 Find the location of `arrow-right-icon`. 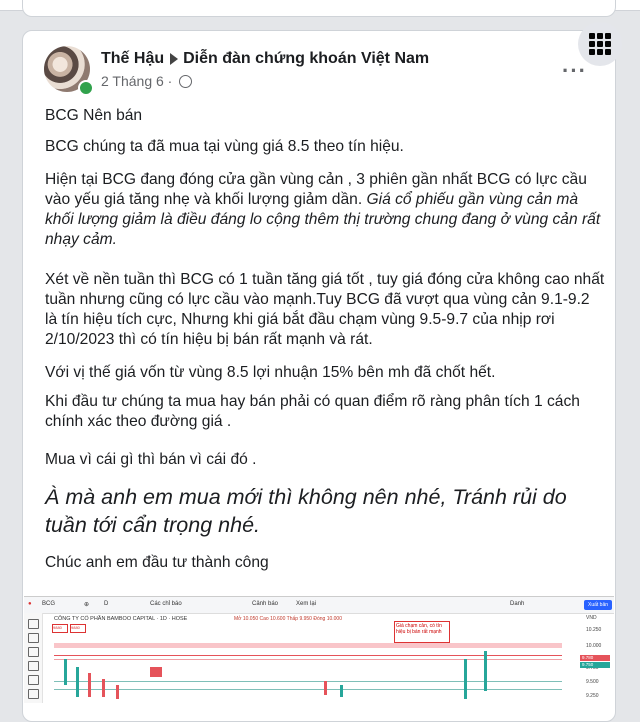

arrow-right-icon is located at coordinates (174, 58).